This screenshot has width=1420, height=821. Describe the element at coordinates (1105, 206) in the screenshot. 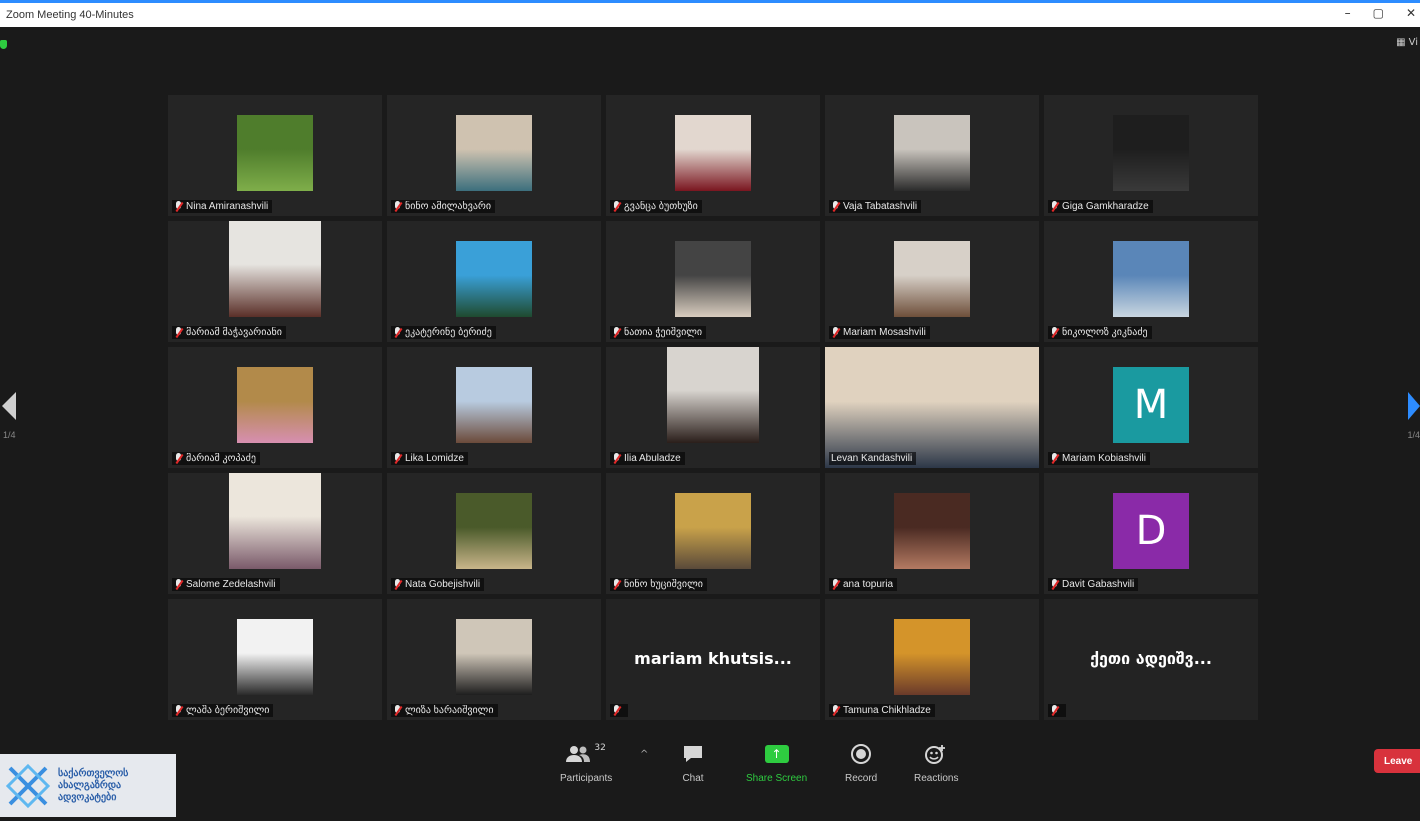

I see `participant-name: Giga Gamkharadze` at that location.